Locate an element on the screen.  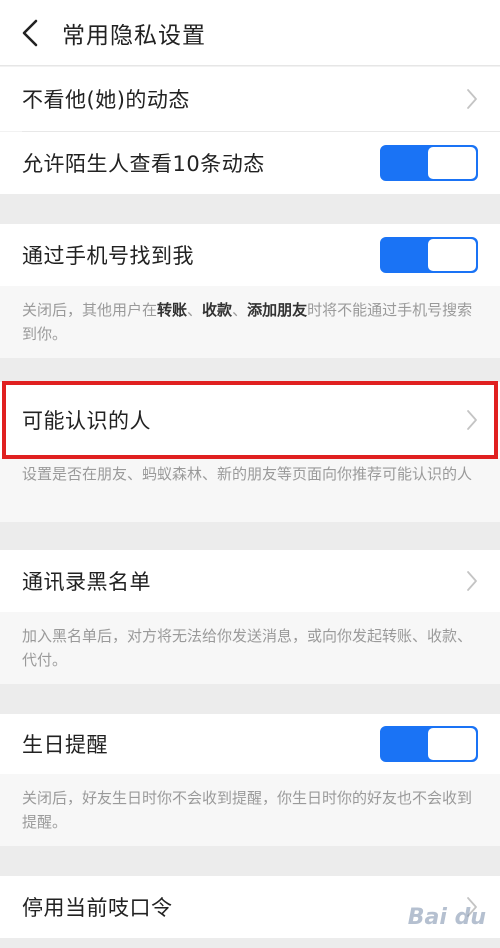
back-button is located at coordinates (30, 33).